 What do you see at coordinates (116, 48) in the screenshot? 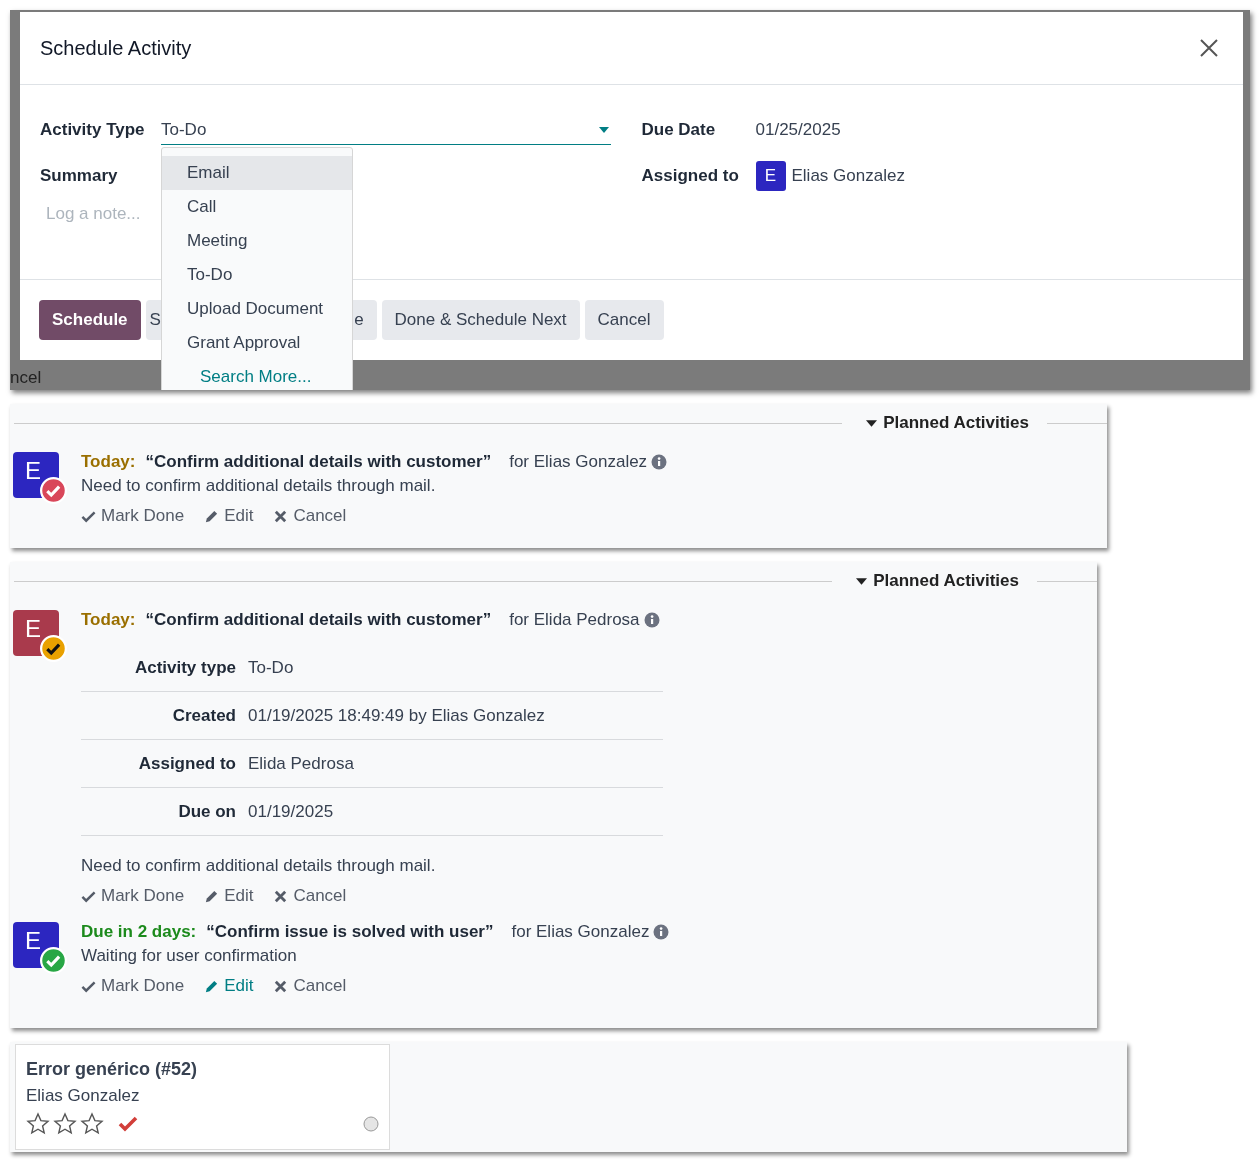
I see `dialog-title: Schedule Activity` at bounding box center [116, 48].